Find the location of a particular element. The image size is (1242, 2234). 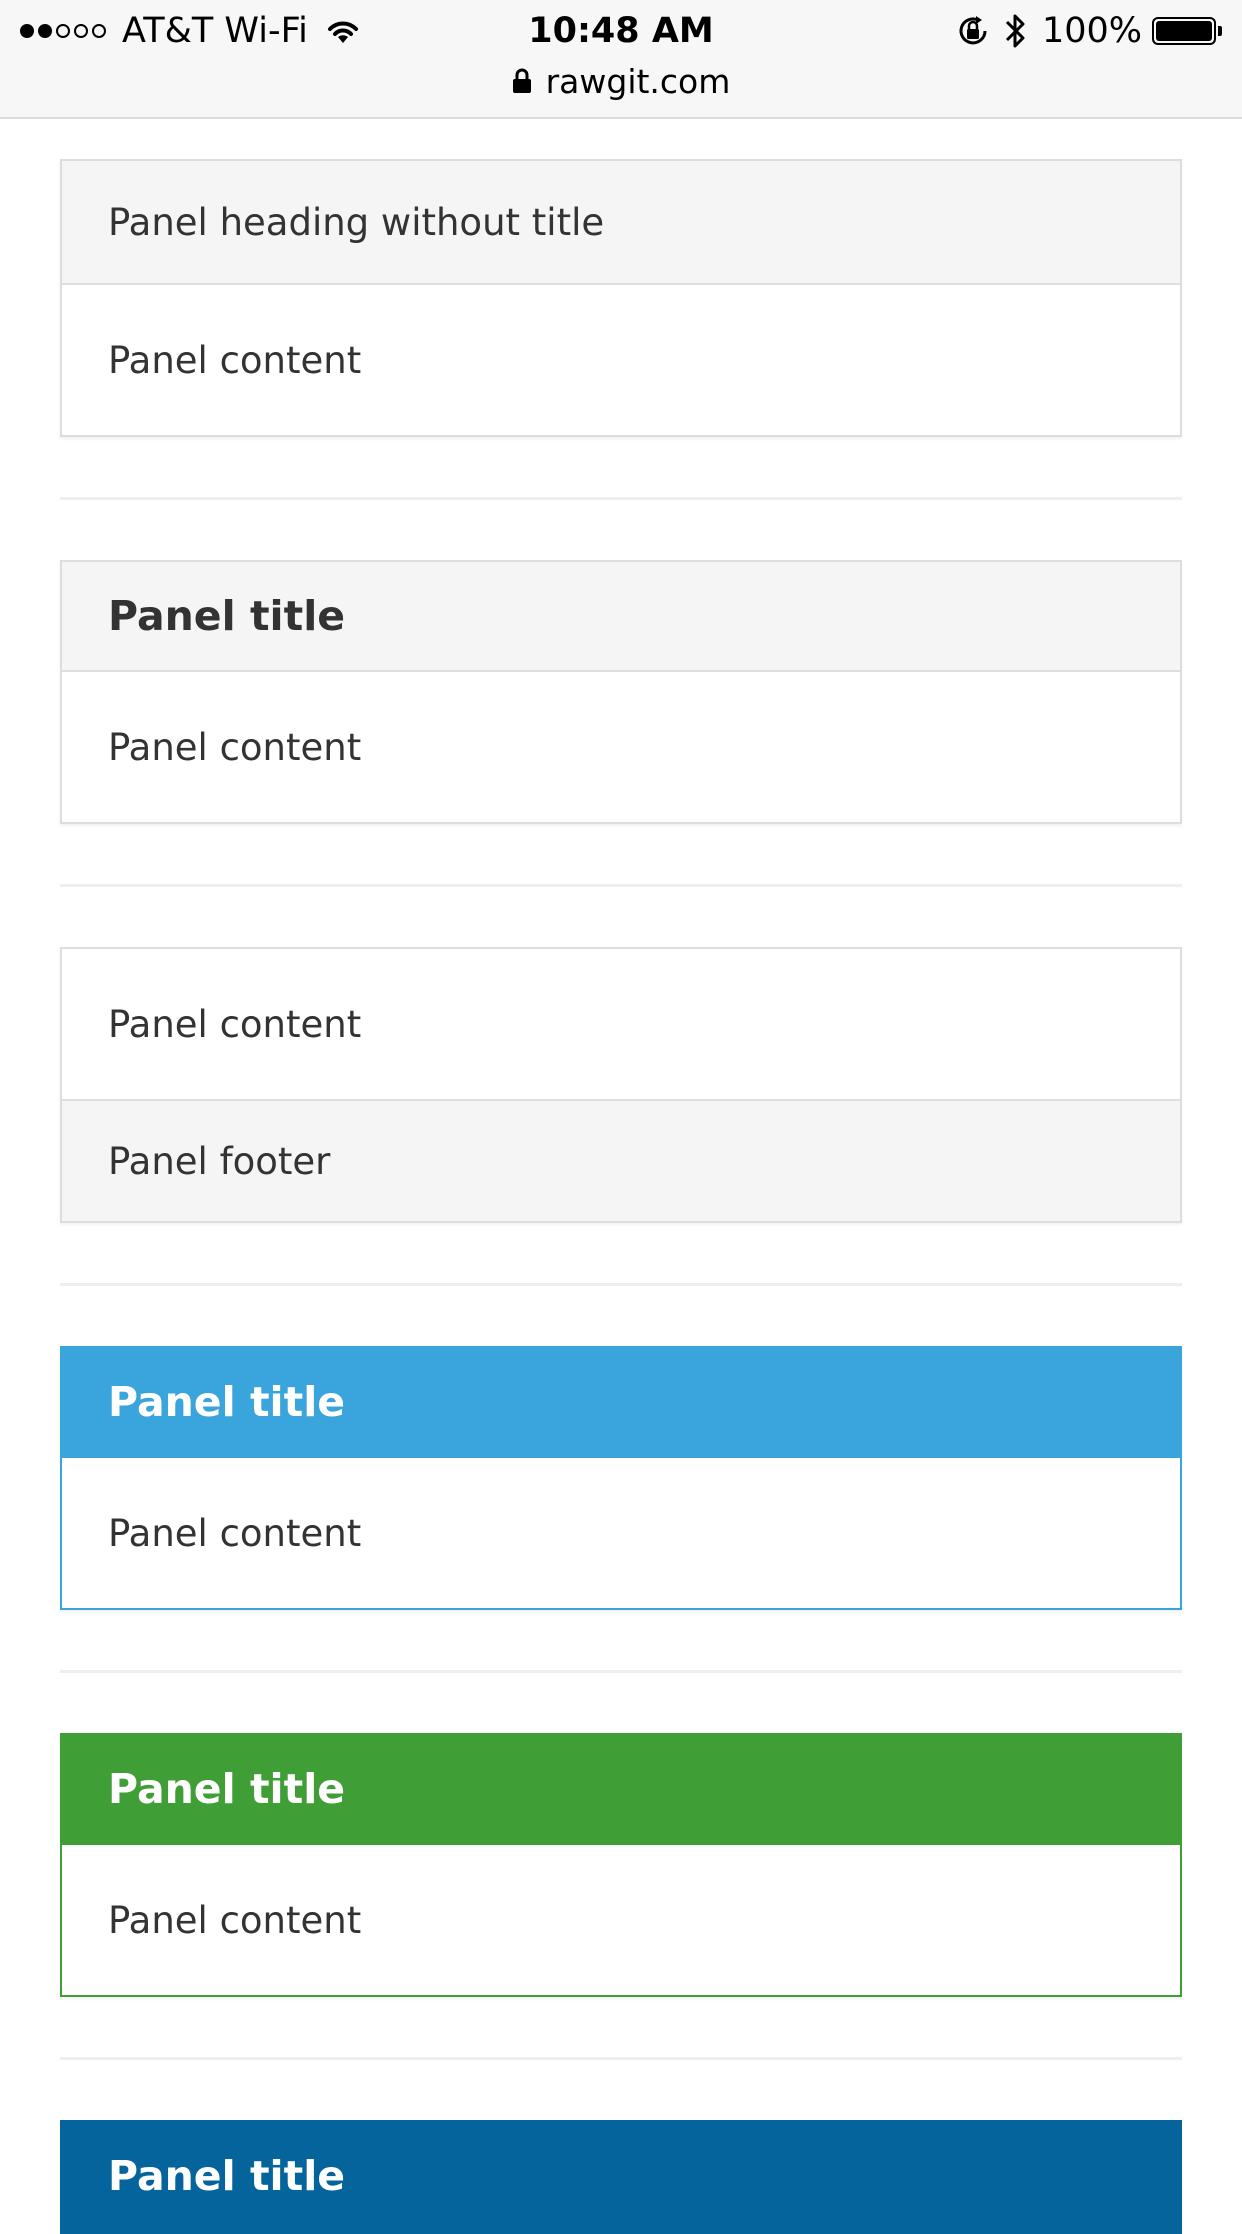

panel-info: Panel title is located at coordinates (621, 2177).